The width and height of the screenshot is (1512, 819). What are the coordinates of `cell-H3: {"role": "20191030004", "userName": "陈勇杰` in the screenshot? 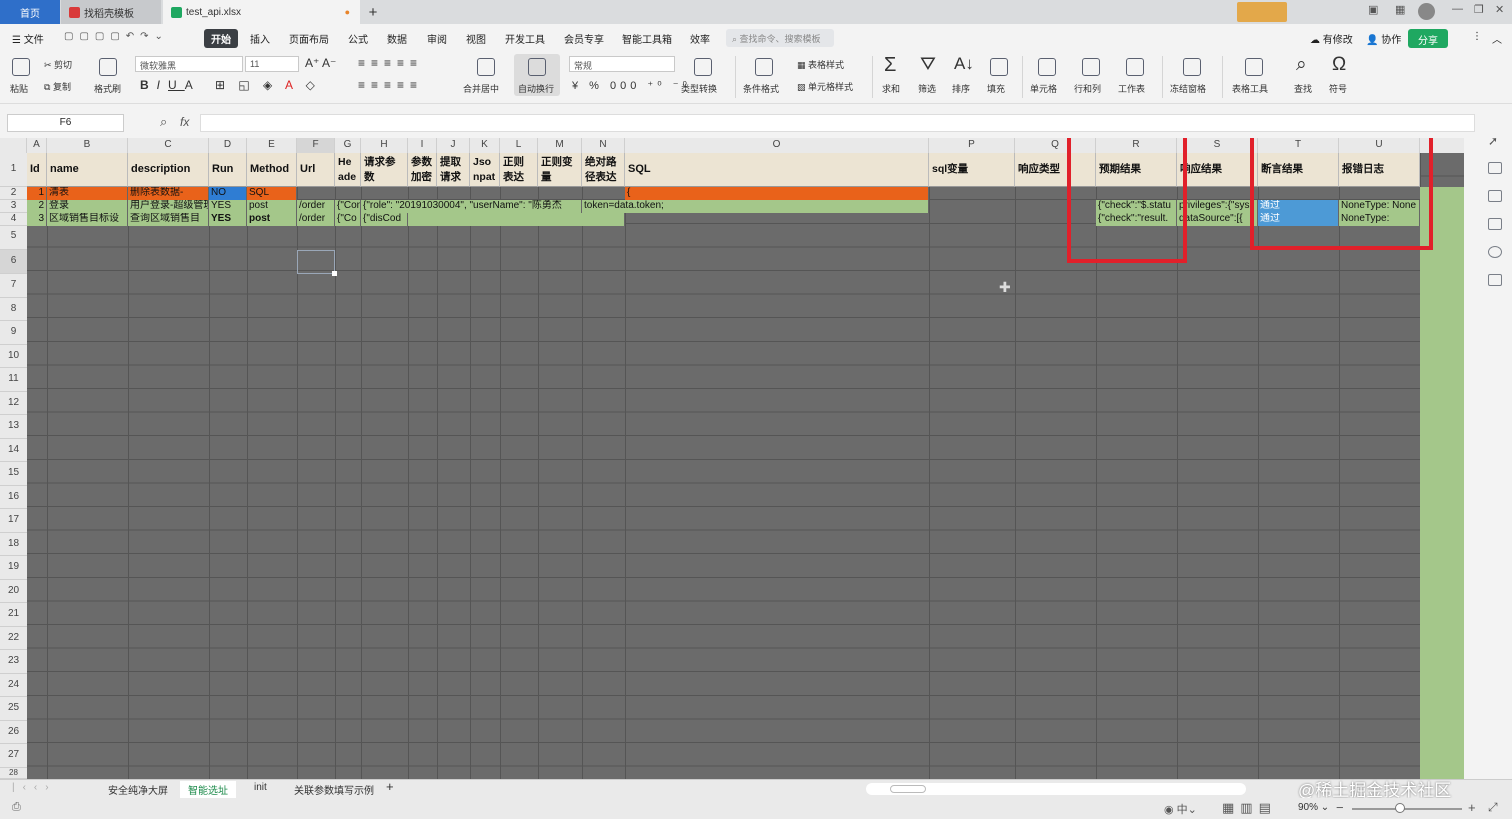 It's located at (471, 206).